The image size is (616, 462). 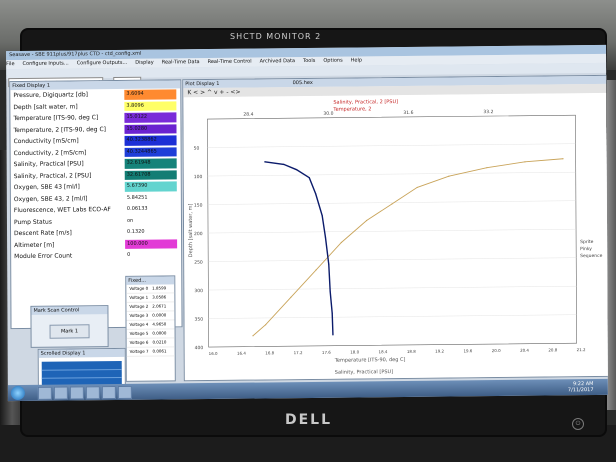 I want to click on bottom-tick-label: 18.4, so click(x=383, y=351).